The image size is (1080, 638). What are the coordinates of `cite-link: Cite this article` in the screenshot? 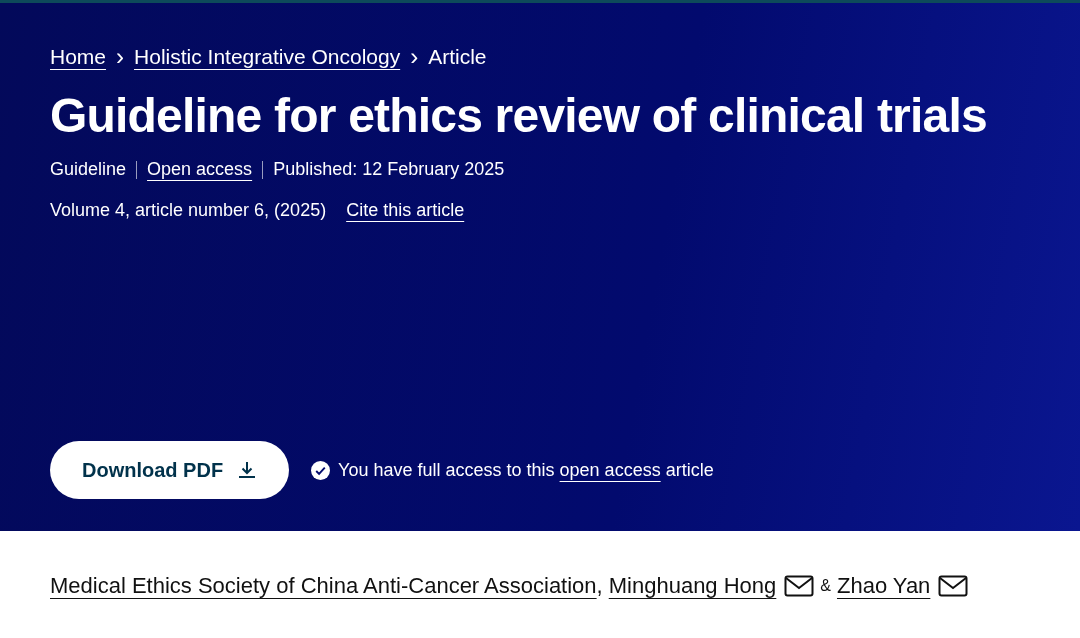 It's located at (405, 211).